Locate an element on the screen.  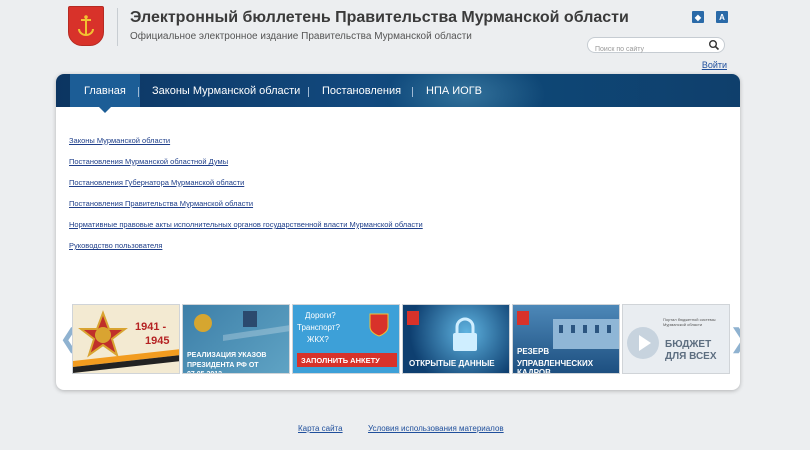
banner-reserve-line1: РЕЗЕРВ is located at coordinates (533, 351).